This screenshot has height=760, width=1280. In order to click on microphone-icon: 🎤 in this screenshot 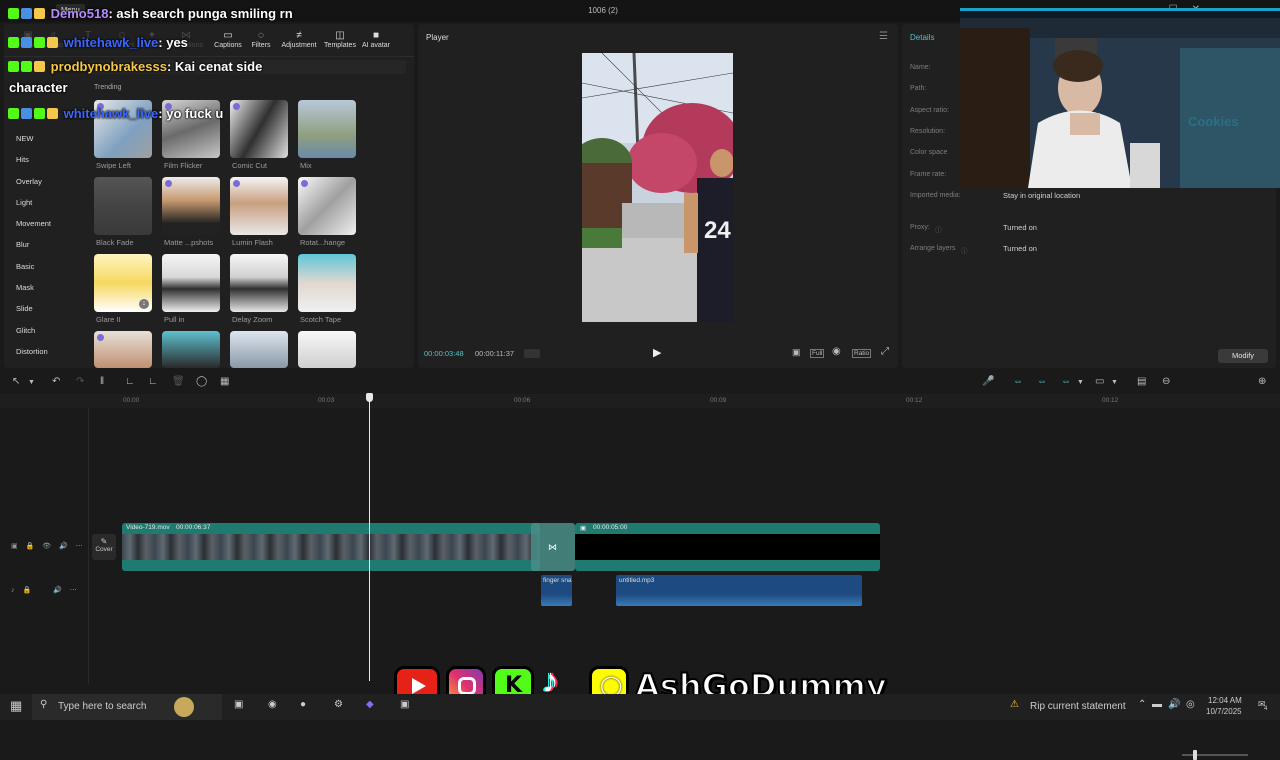, I will do `click(988, 381)`.